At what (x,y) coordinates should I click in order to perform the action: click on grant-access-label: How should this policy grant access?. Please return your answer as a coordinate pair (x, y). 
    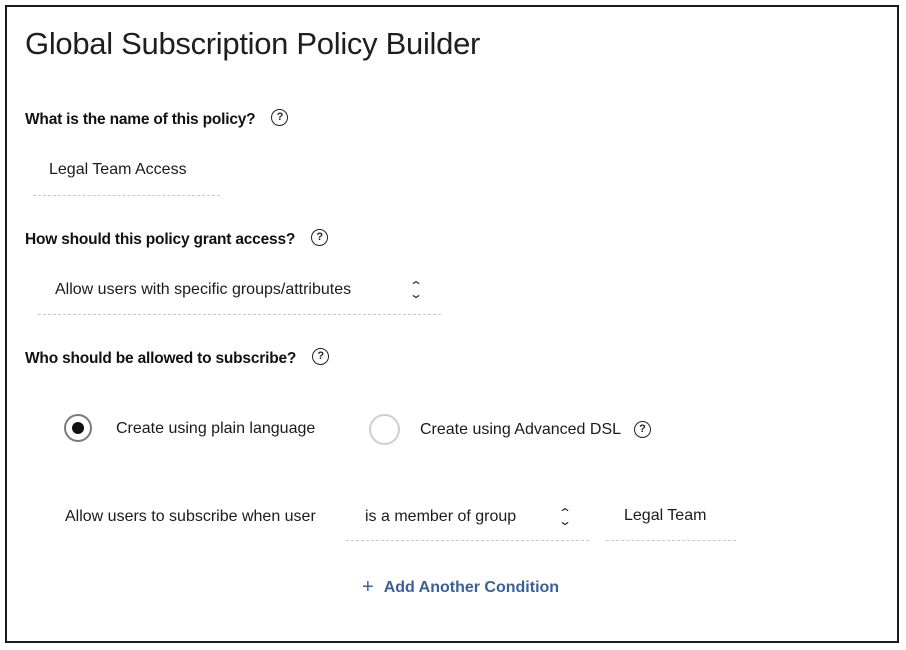
    Looking at the image, I should click on (160, 239).